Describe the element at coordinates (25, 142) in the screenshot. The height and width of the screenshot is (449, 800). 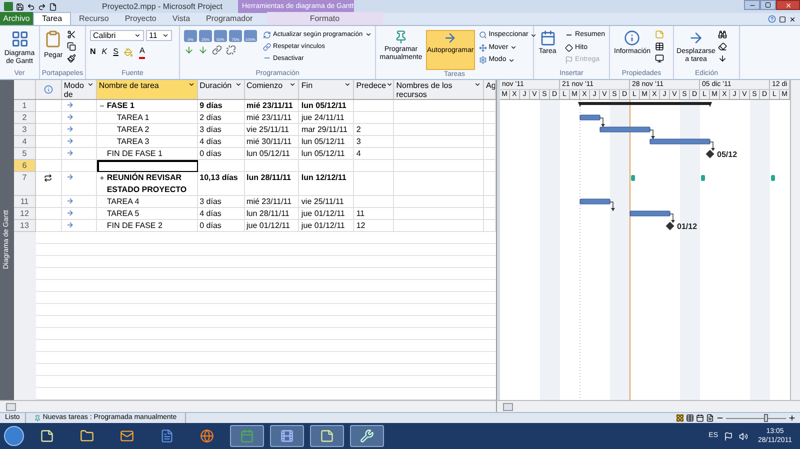
I see `row-number: 4` at that location.